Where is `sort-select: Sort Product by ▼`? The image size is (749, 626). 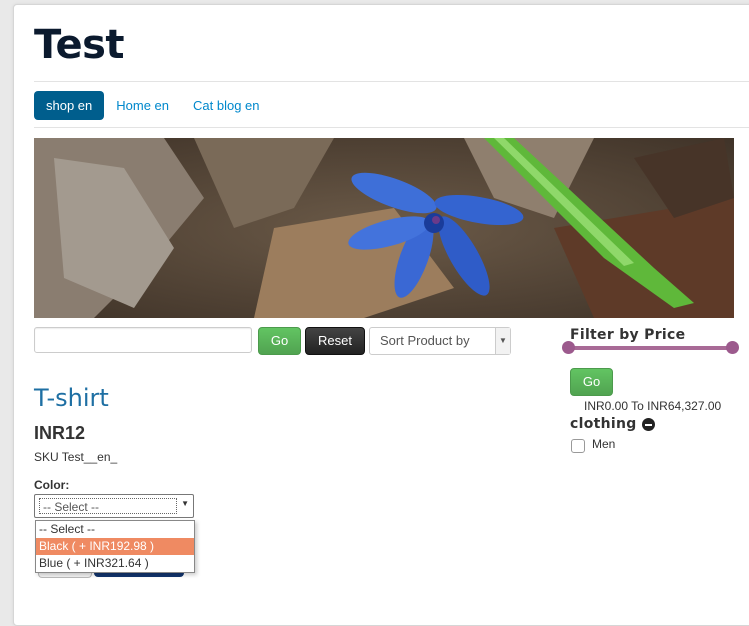
sort-select: Sort Product by ▼ is located at coordinates (440, 341).